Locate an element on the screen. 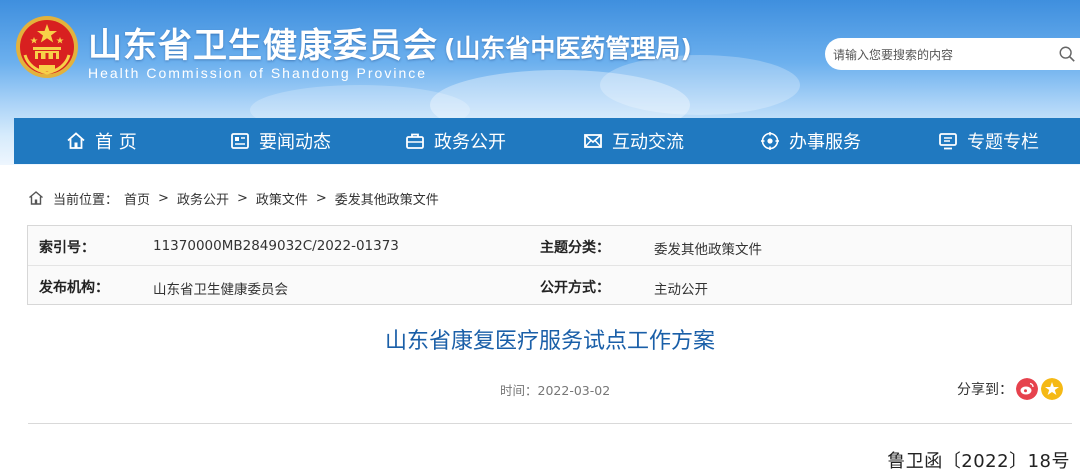 The height and width of the screenshot is (475, 1080). nav-label: 首 页 is located at coordinates (116, 142).